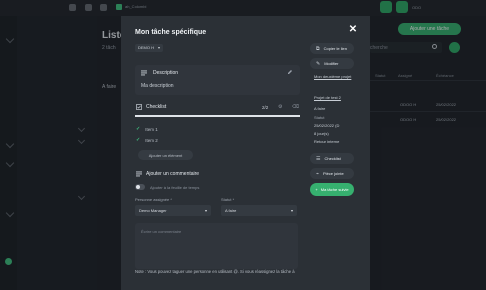 The image size is (486, 290). What do you see at coordinates (173, 174) in the screenshot?
I see `comment-title: Ajouter un commentaire` at bounding box center [173, 174].